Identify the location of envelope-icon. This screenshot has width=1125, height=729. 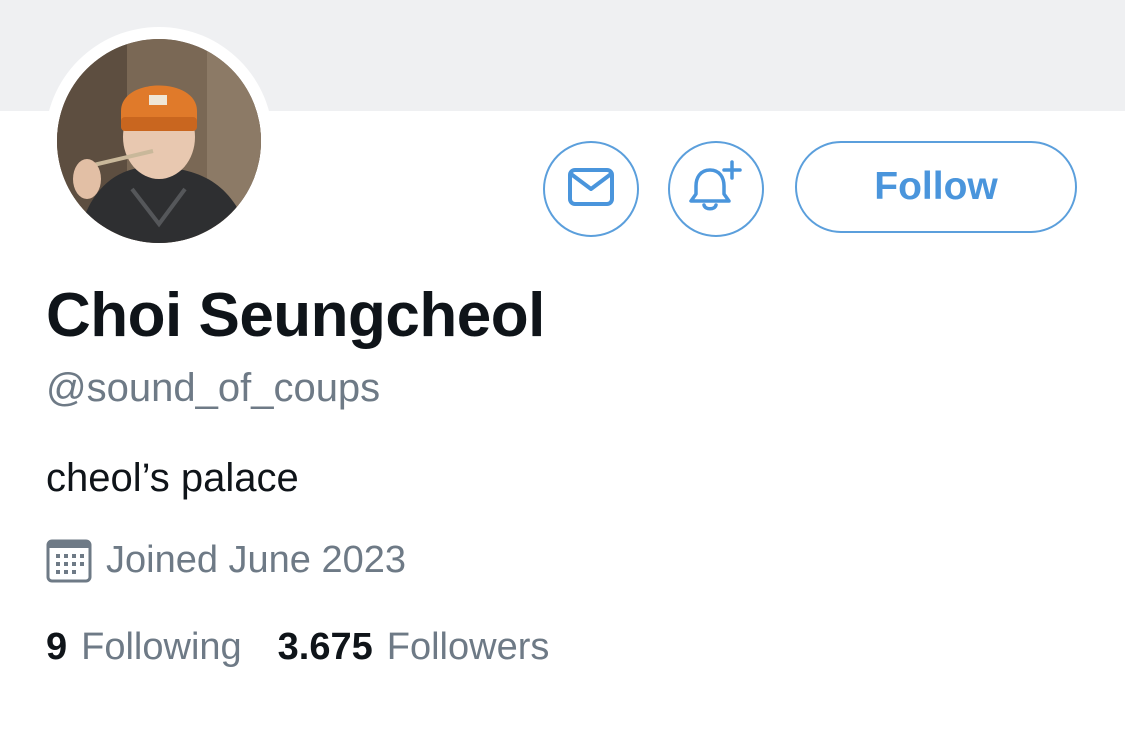
(591, 189).